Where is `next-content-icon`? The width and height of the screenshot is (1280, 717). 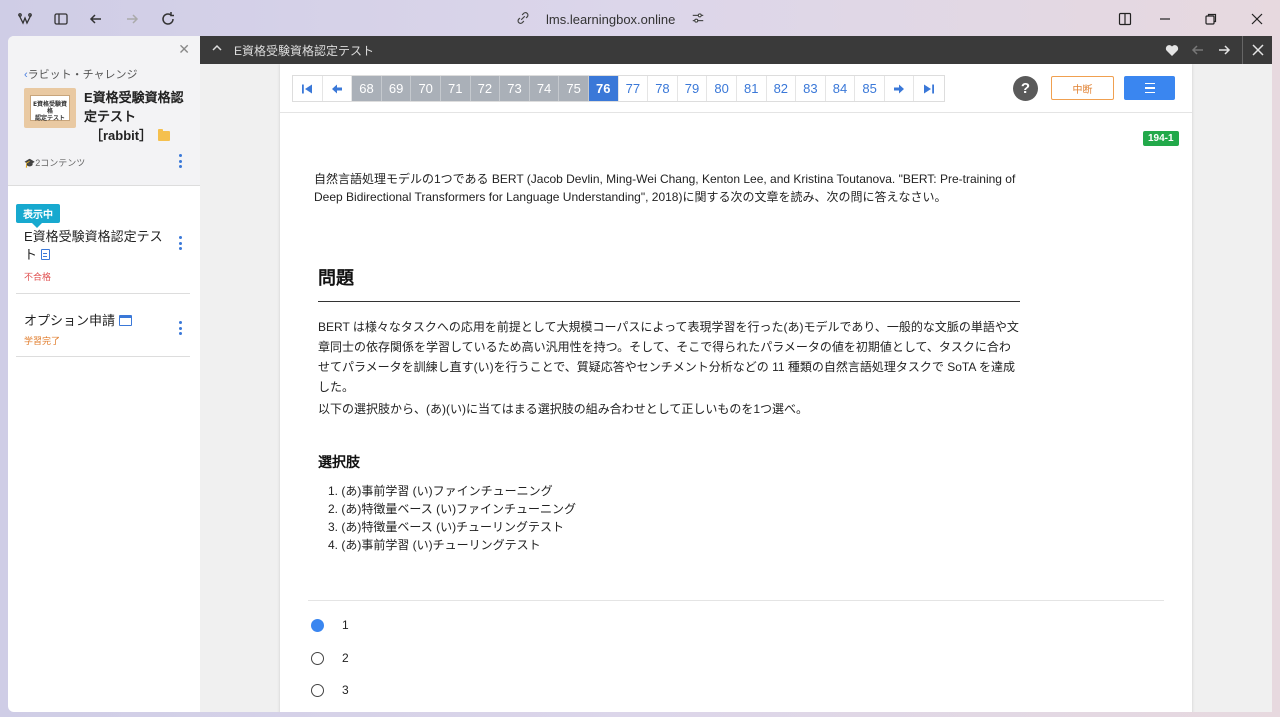 next-content-icon is located at coordinates (1224, 50).